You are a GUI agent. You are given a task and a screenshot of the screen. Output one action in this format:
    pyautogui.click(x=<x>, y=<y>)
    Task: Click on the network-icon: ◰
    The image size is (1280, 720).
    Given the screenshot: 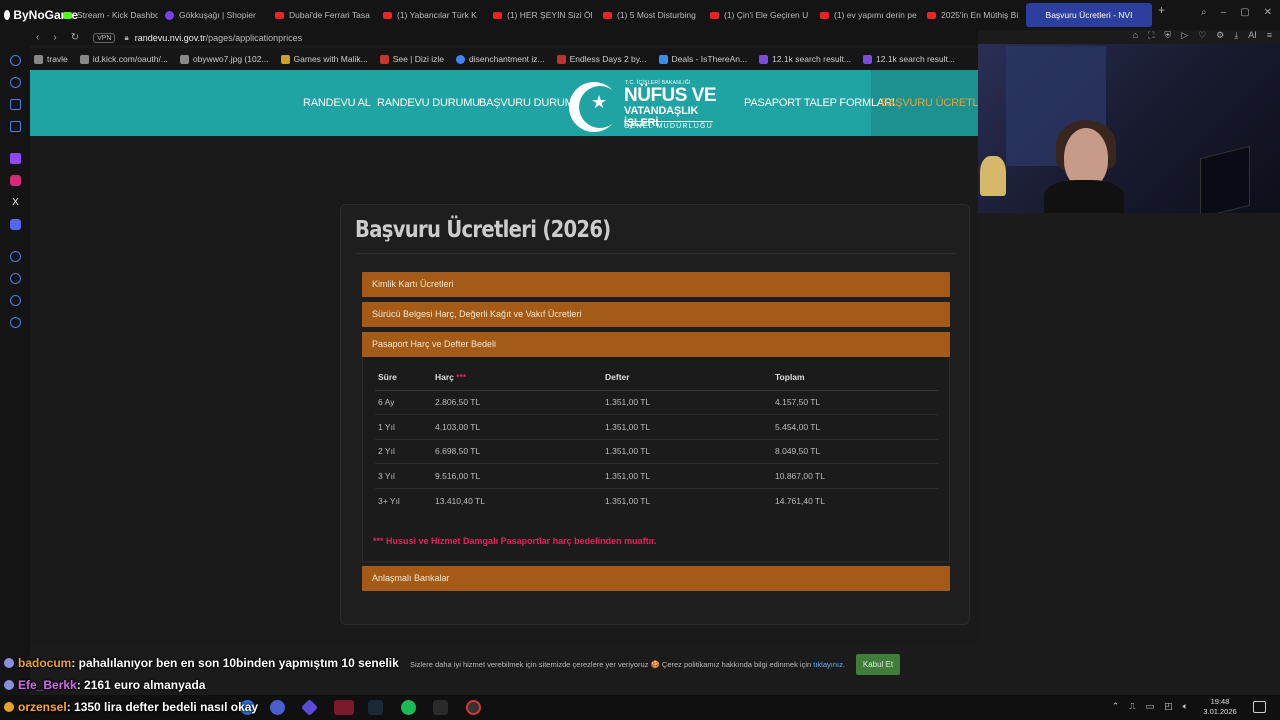 What is the action you would take?
    pyautogui.click(x=1168, y=706)
    